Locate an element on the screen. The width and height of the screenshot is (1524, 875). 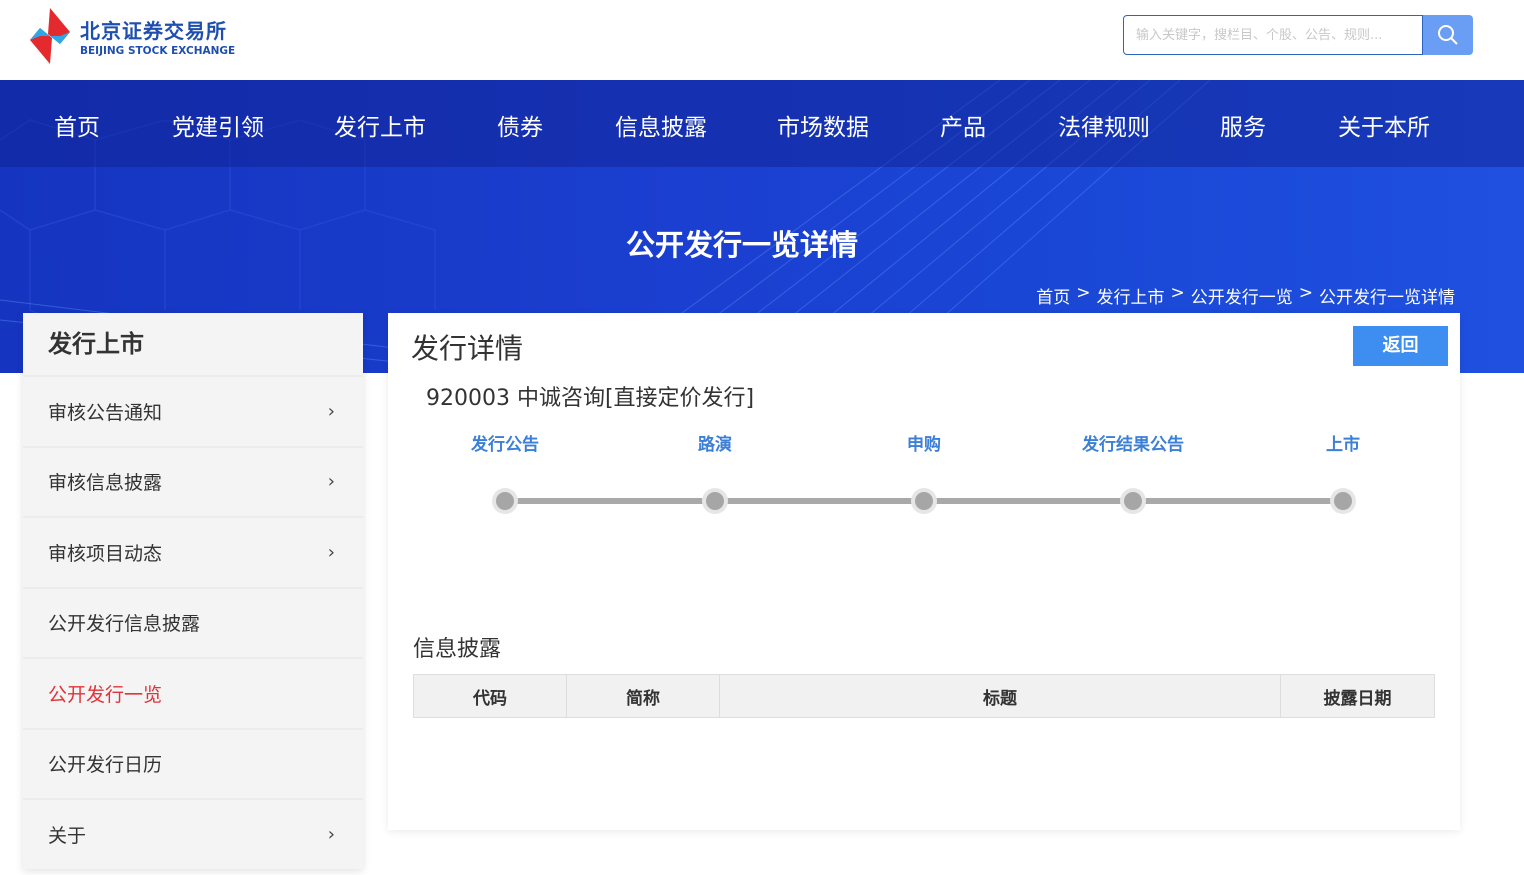
page-title: 公开发行一览详情 is located at coordinates (741, 245).